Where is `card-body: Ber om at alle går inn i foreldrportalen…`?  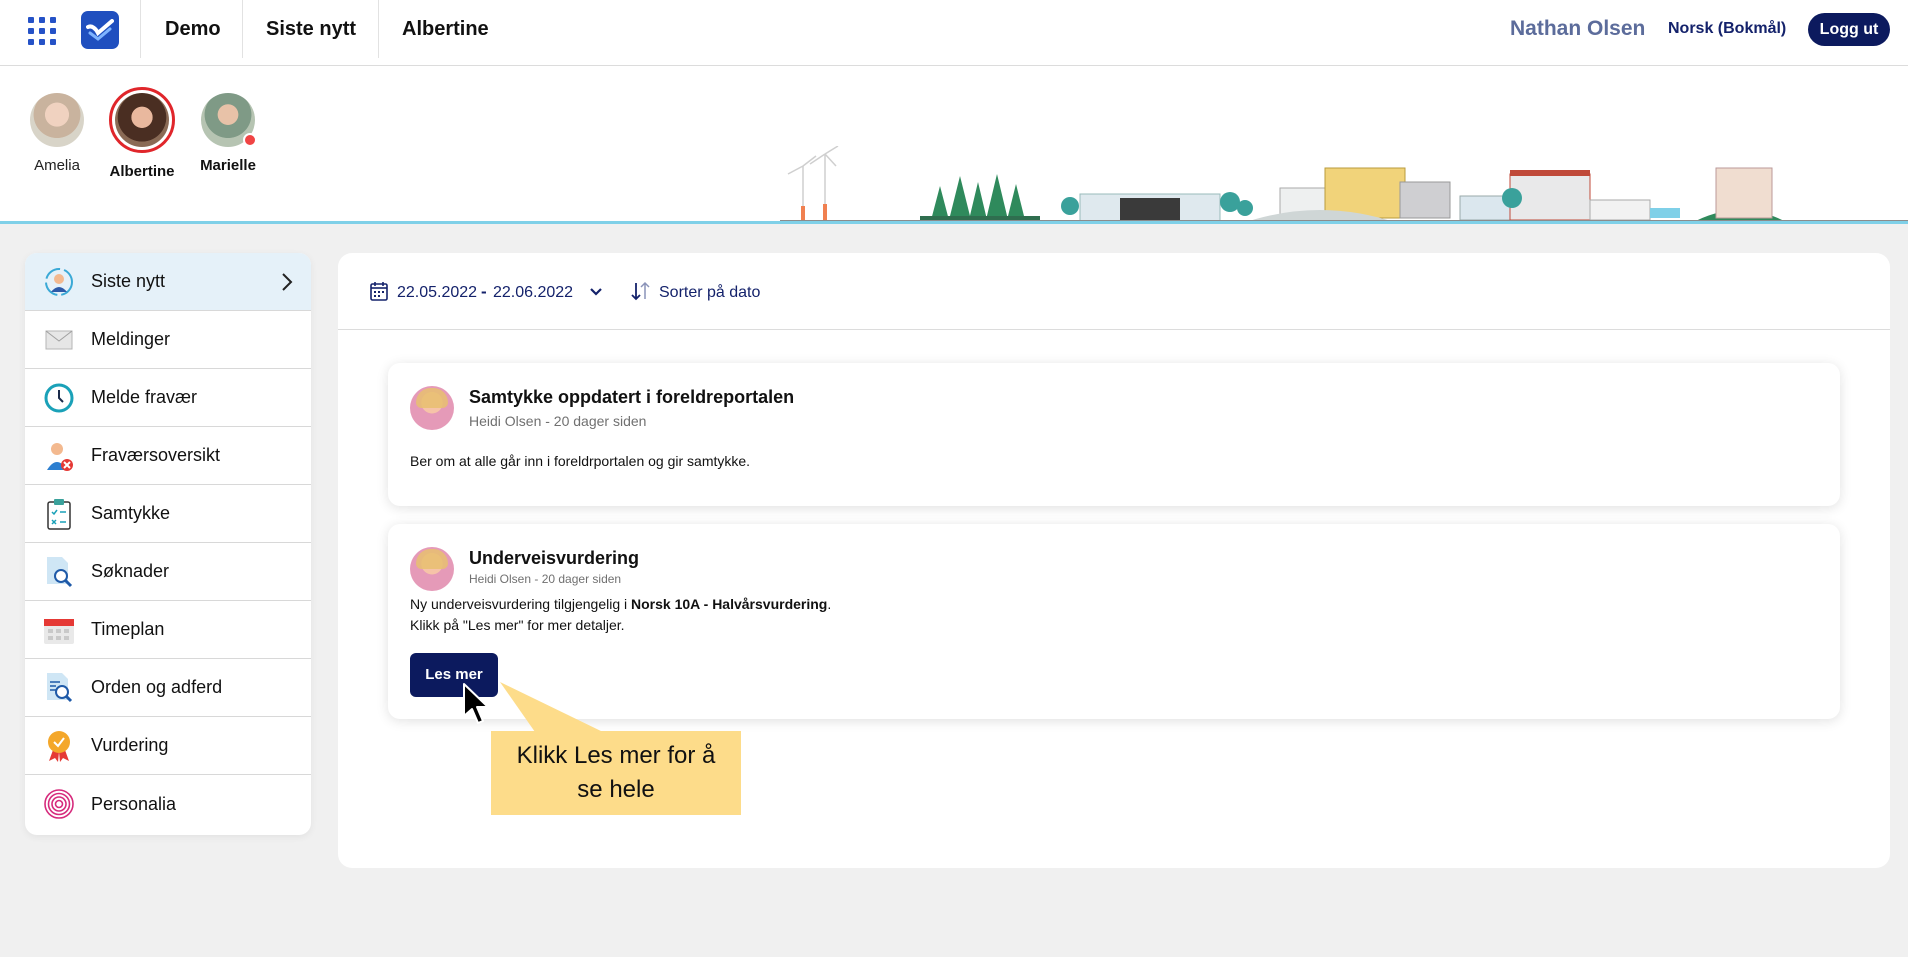
card-body: Ber om at alle går inn i foreldrportalen… is located at coordinates (580, 461).